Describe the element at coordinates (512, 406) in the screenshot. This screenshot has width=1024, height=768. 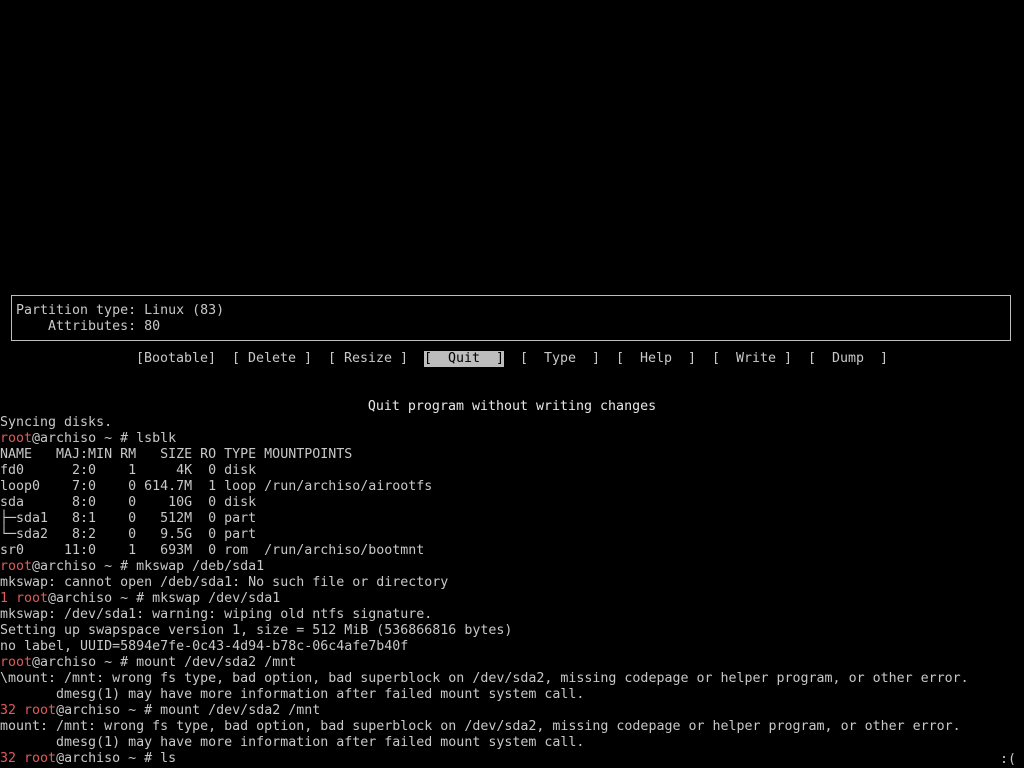
I see `status-message: Quit program without writing changes` at that location.